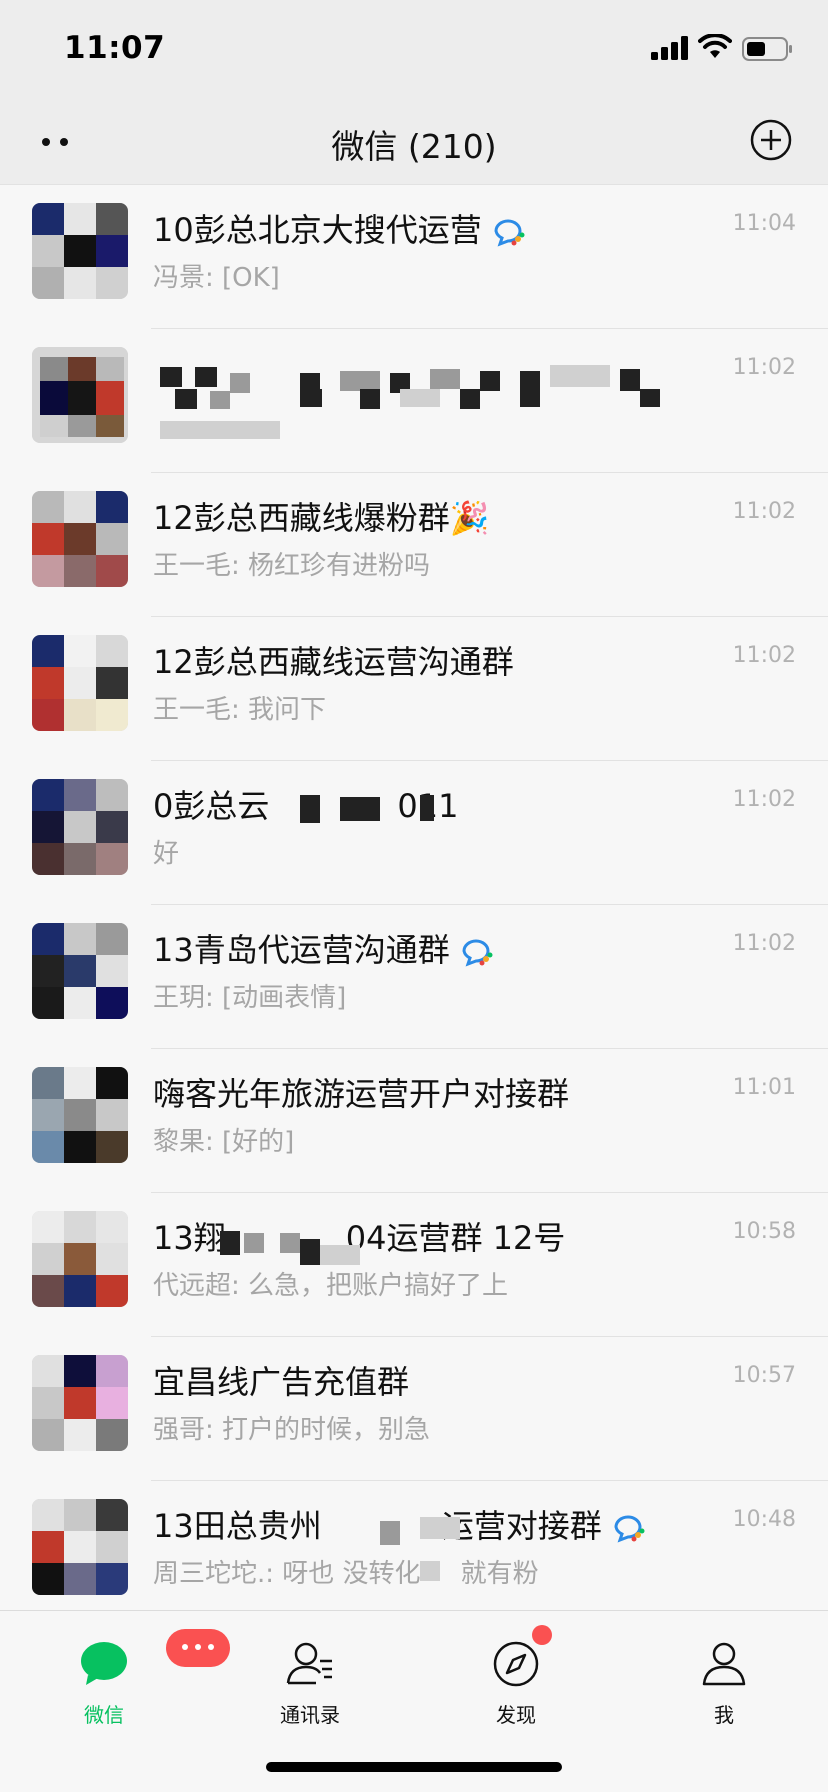  I want to click on chat-time: 11:01, so click(764, 1087).